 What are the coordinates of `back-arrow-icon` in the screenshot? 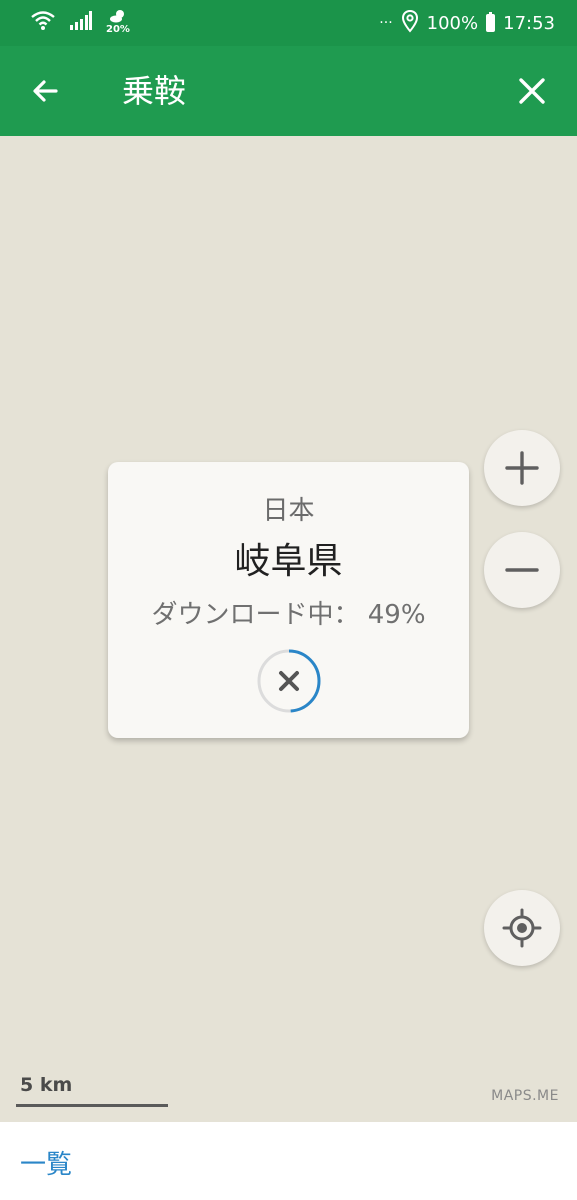 It's located at (45, 91).